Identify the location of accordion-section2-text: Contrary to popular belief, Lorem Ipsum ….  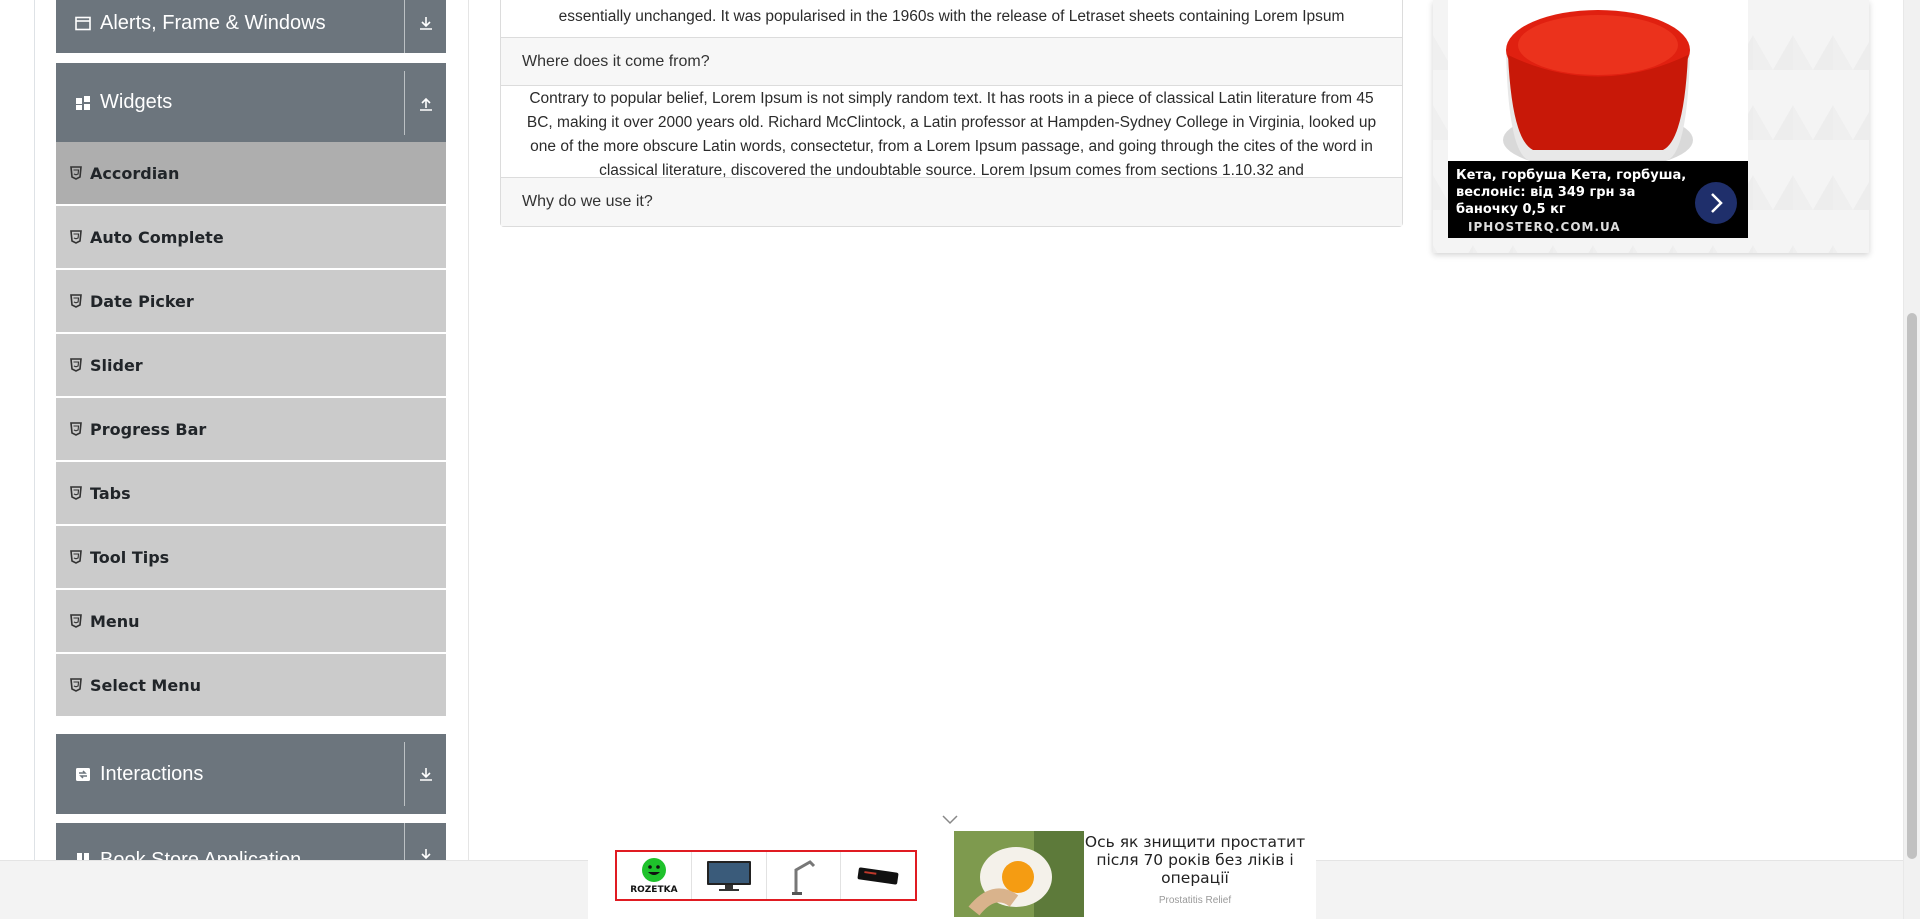
(951, 133).